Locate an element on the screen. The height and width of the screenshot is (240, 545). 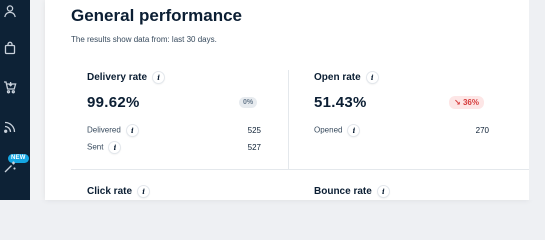
bounce-rate-title: Bounce rate is located at coordinates (343, 192).